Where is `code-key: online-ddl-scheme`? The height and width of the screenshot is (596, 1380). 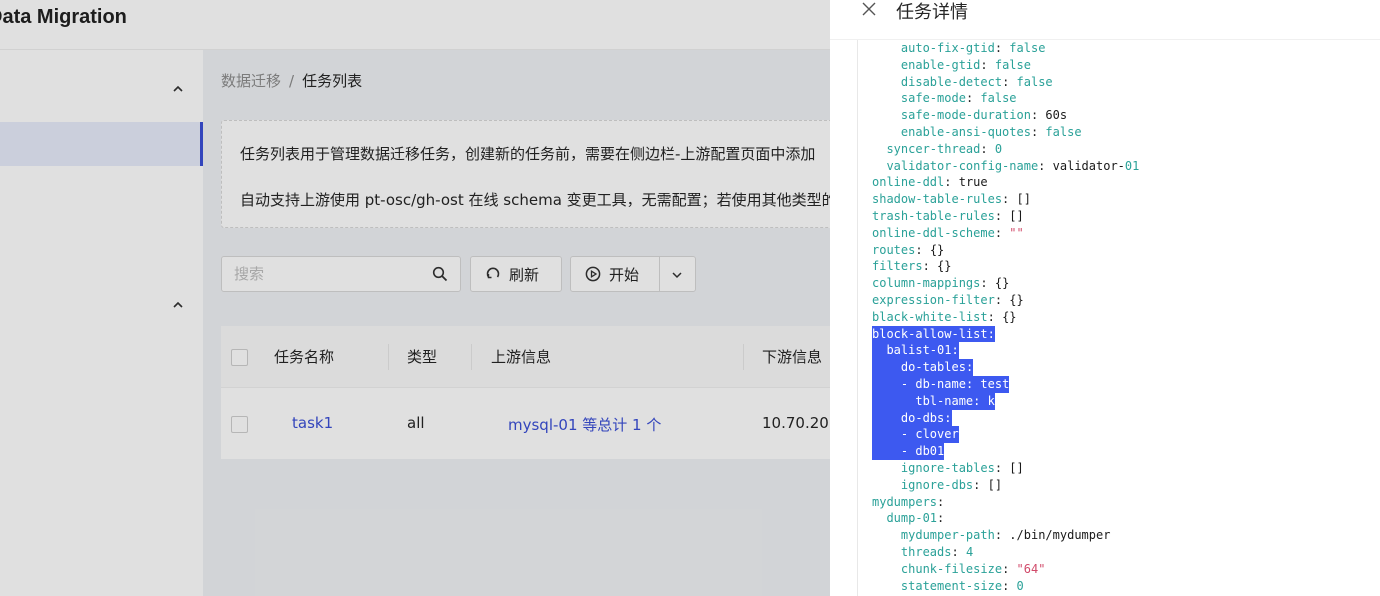 code-key: online-ddl-scheme is located at coordinates (933, 232).